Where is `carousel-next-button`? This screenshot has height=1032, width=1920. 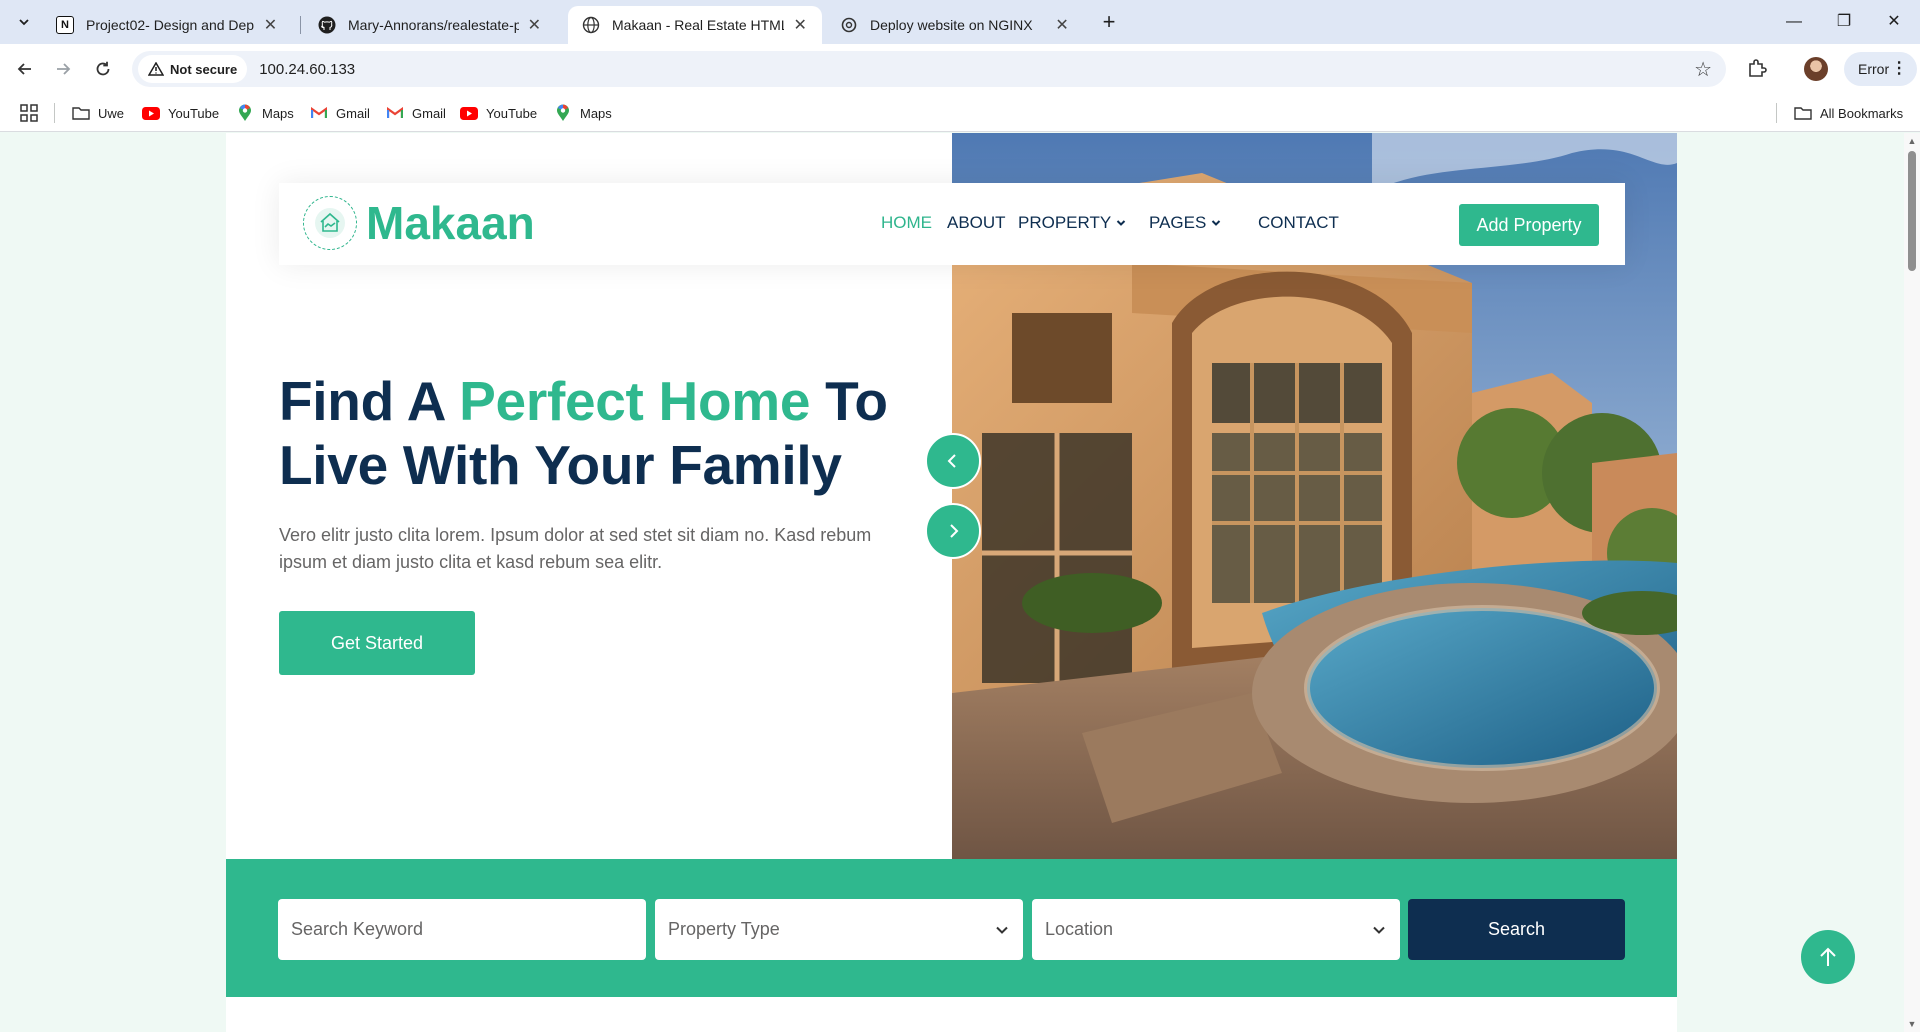
carousel-next-button is located at coordinates (953, 531).